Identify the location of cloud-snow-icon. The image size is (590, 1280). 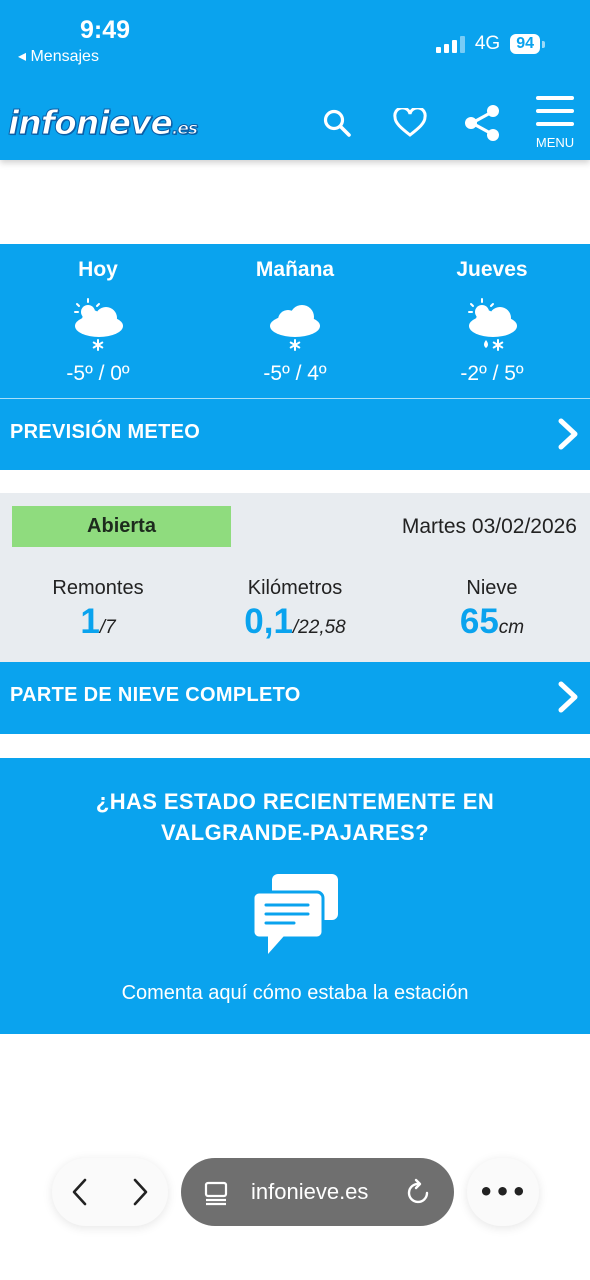
(295, 328).